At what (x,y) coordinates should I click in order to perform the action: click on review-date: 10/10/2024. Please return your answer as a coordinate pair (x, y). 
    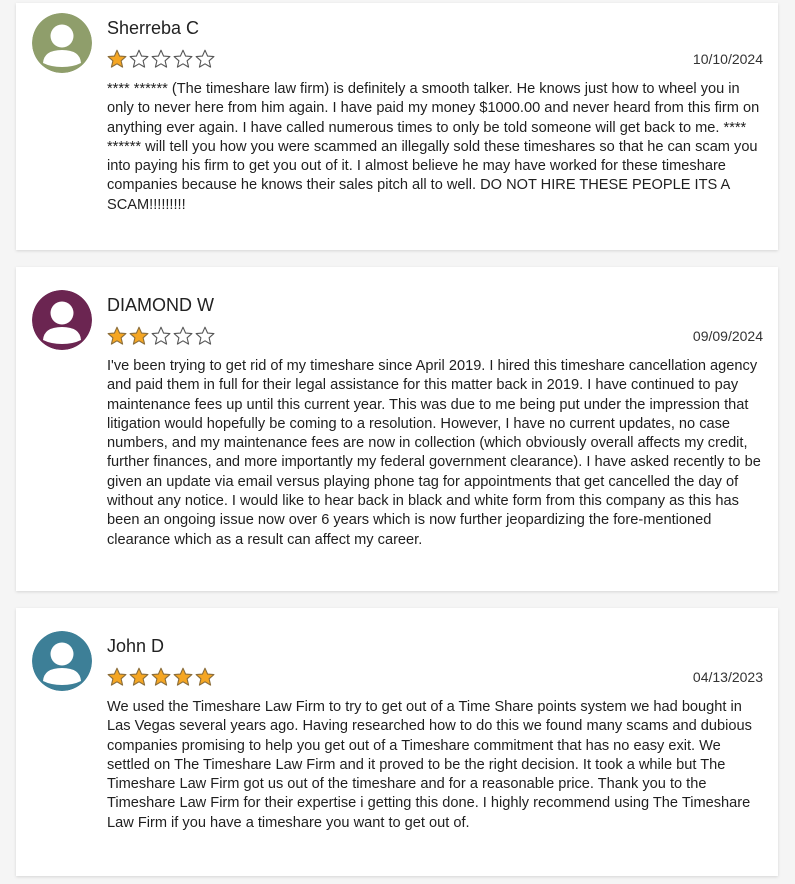
    Looking at the image, I should click on (727, 59).